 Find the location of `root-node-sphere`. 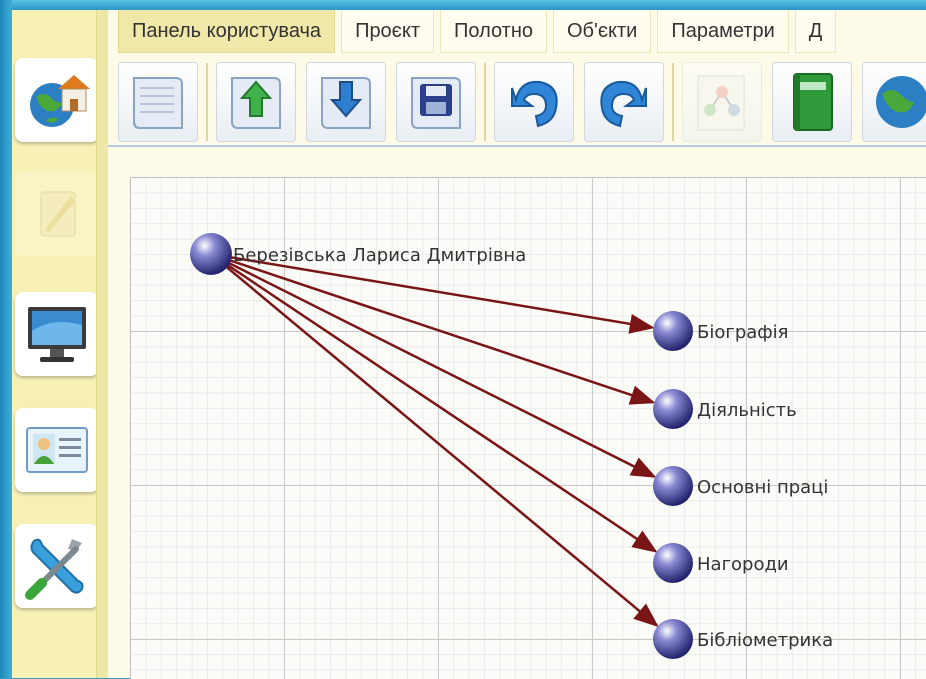

root-node-sphere is located at coordinates (211, 254).